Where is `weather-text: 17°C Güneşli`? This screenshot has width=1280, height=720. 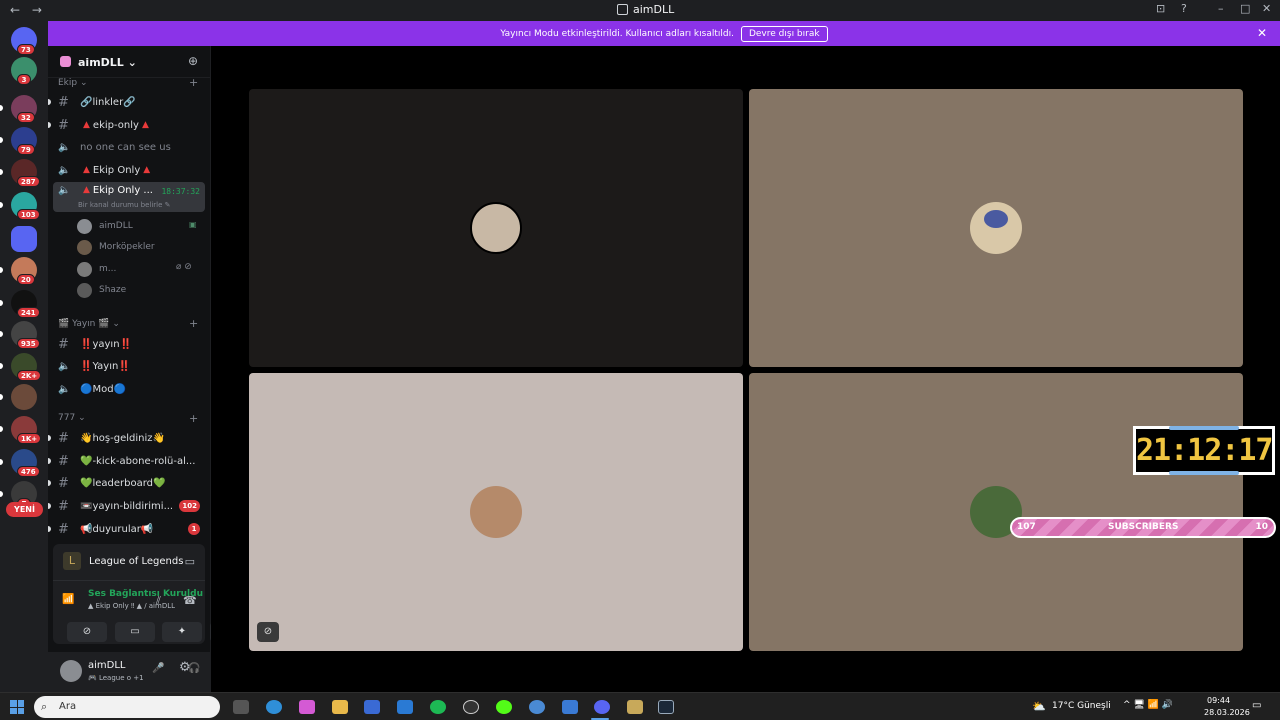 weather-text: 17°C Güneşli is located at coordinates (1081, 706).